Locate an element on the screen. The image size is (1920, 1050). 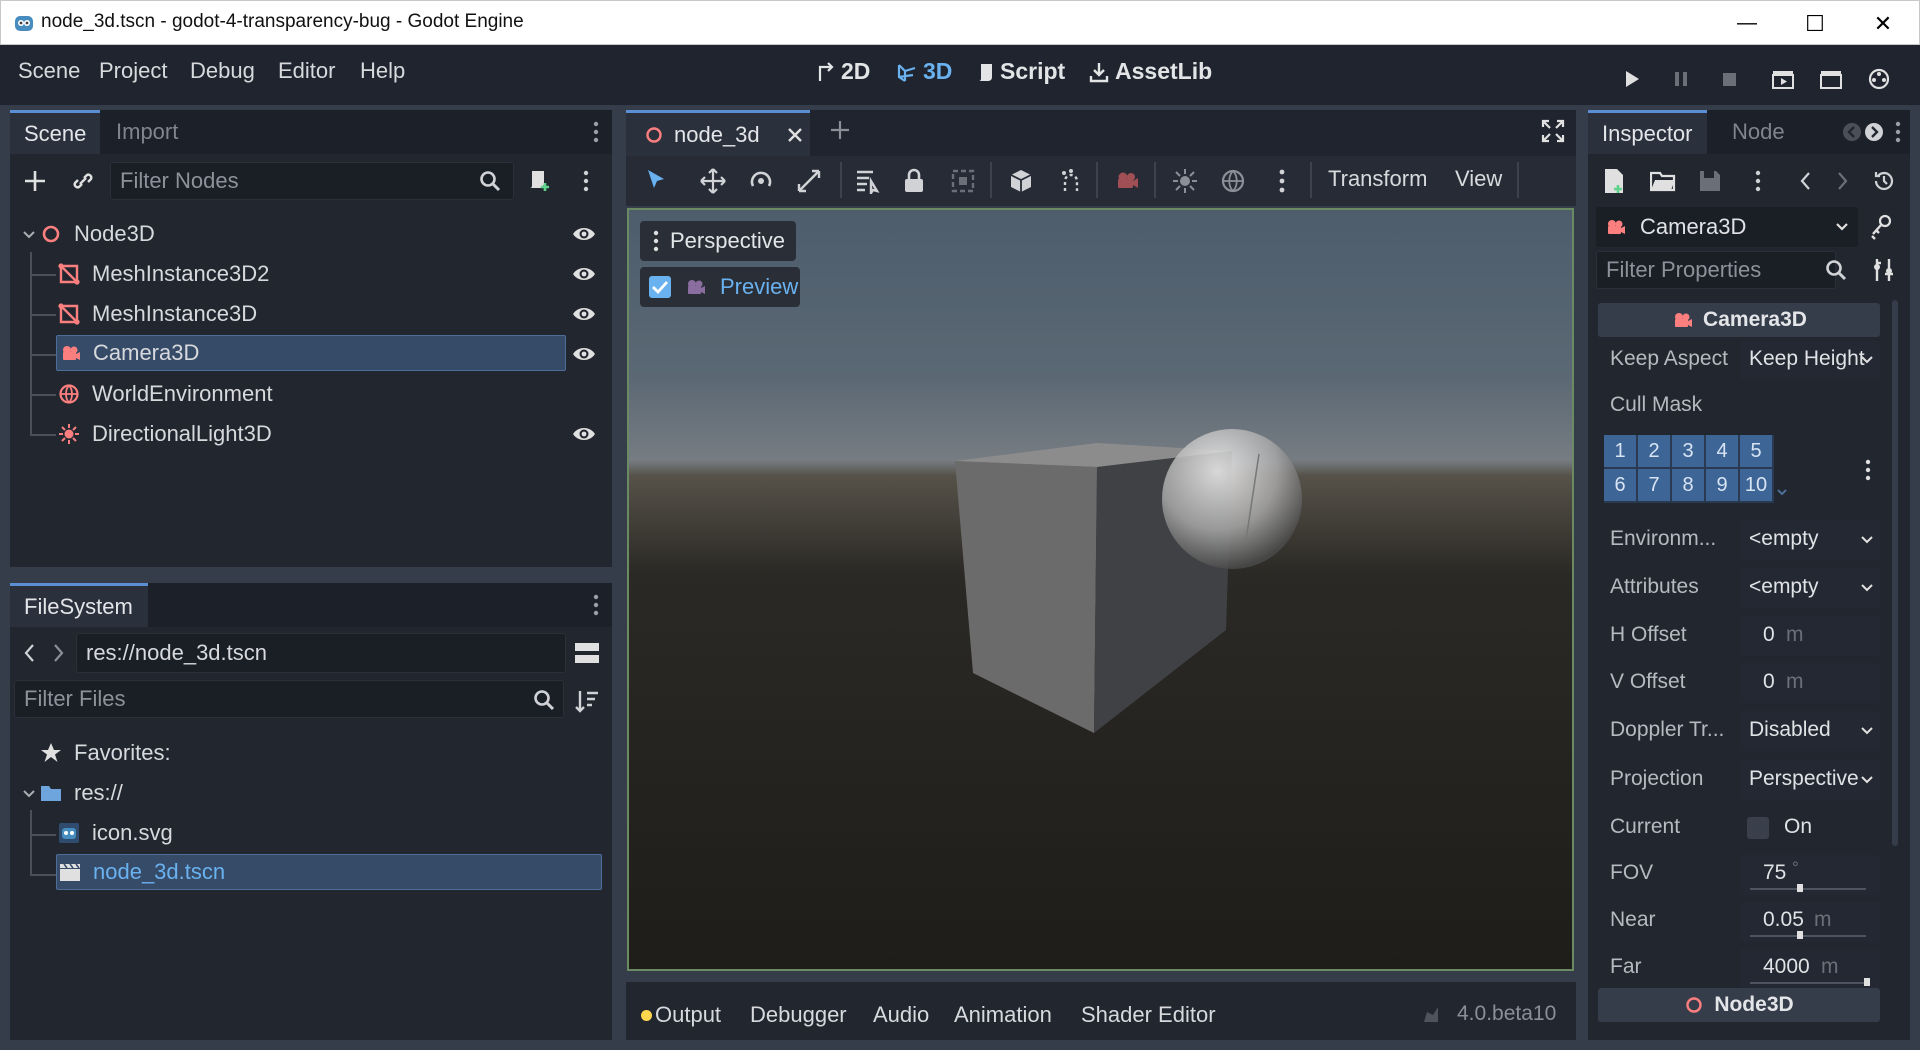
section-header-camera3d: Camera3D is located at coordinates (1739, 320).